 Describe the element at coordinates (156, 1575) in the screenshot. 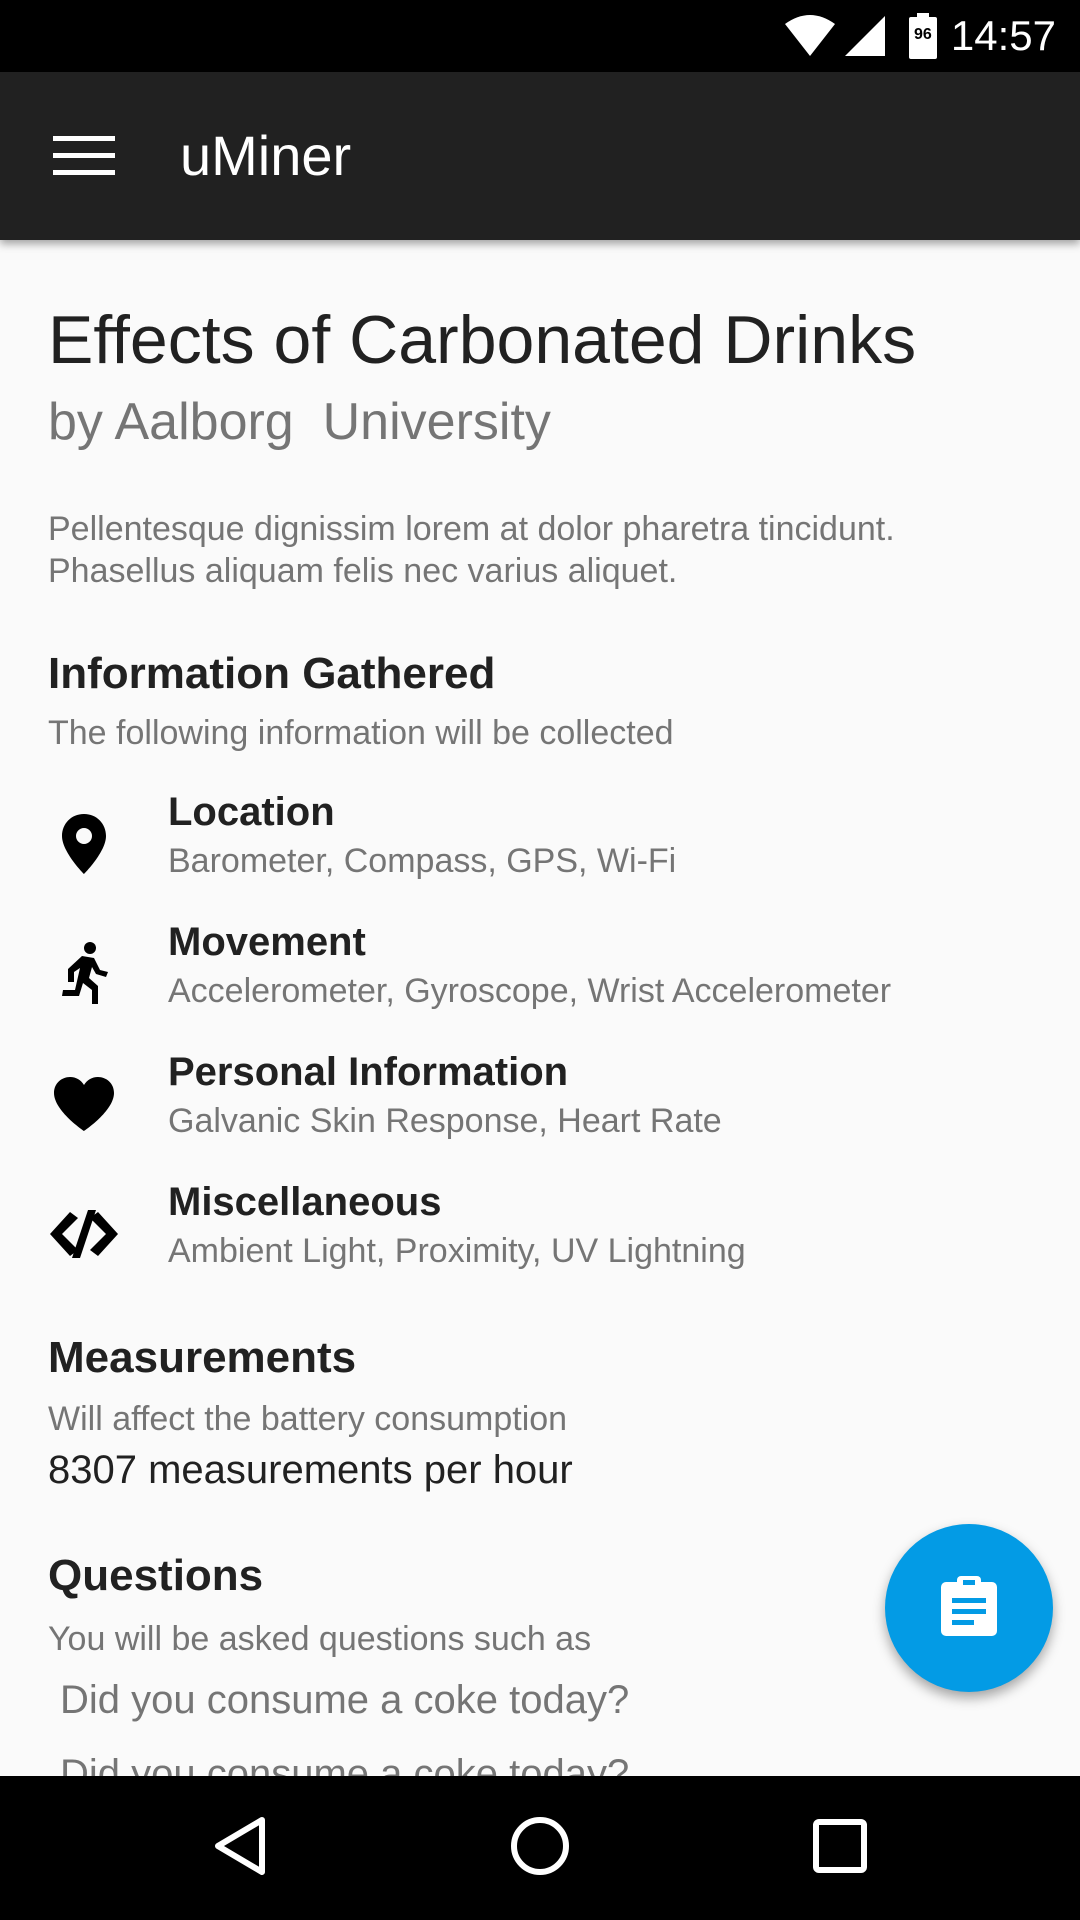

I see `questions-heading: Questions` at that location.